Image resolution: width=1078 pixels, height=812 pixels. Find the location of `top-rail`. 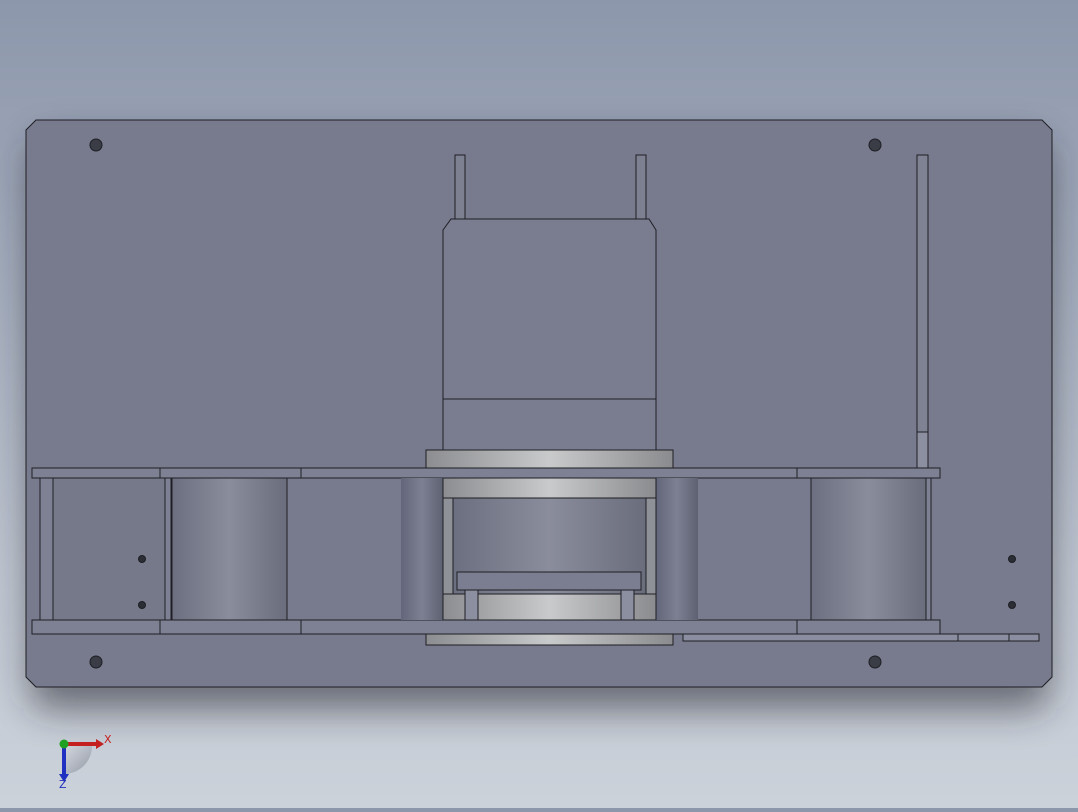

top-rail is located at coordinates (486, 473).